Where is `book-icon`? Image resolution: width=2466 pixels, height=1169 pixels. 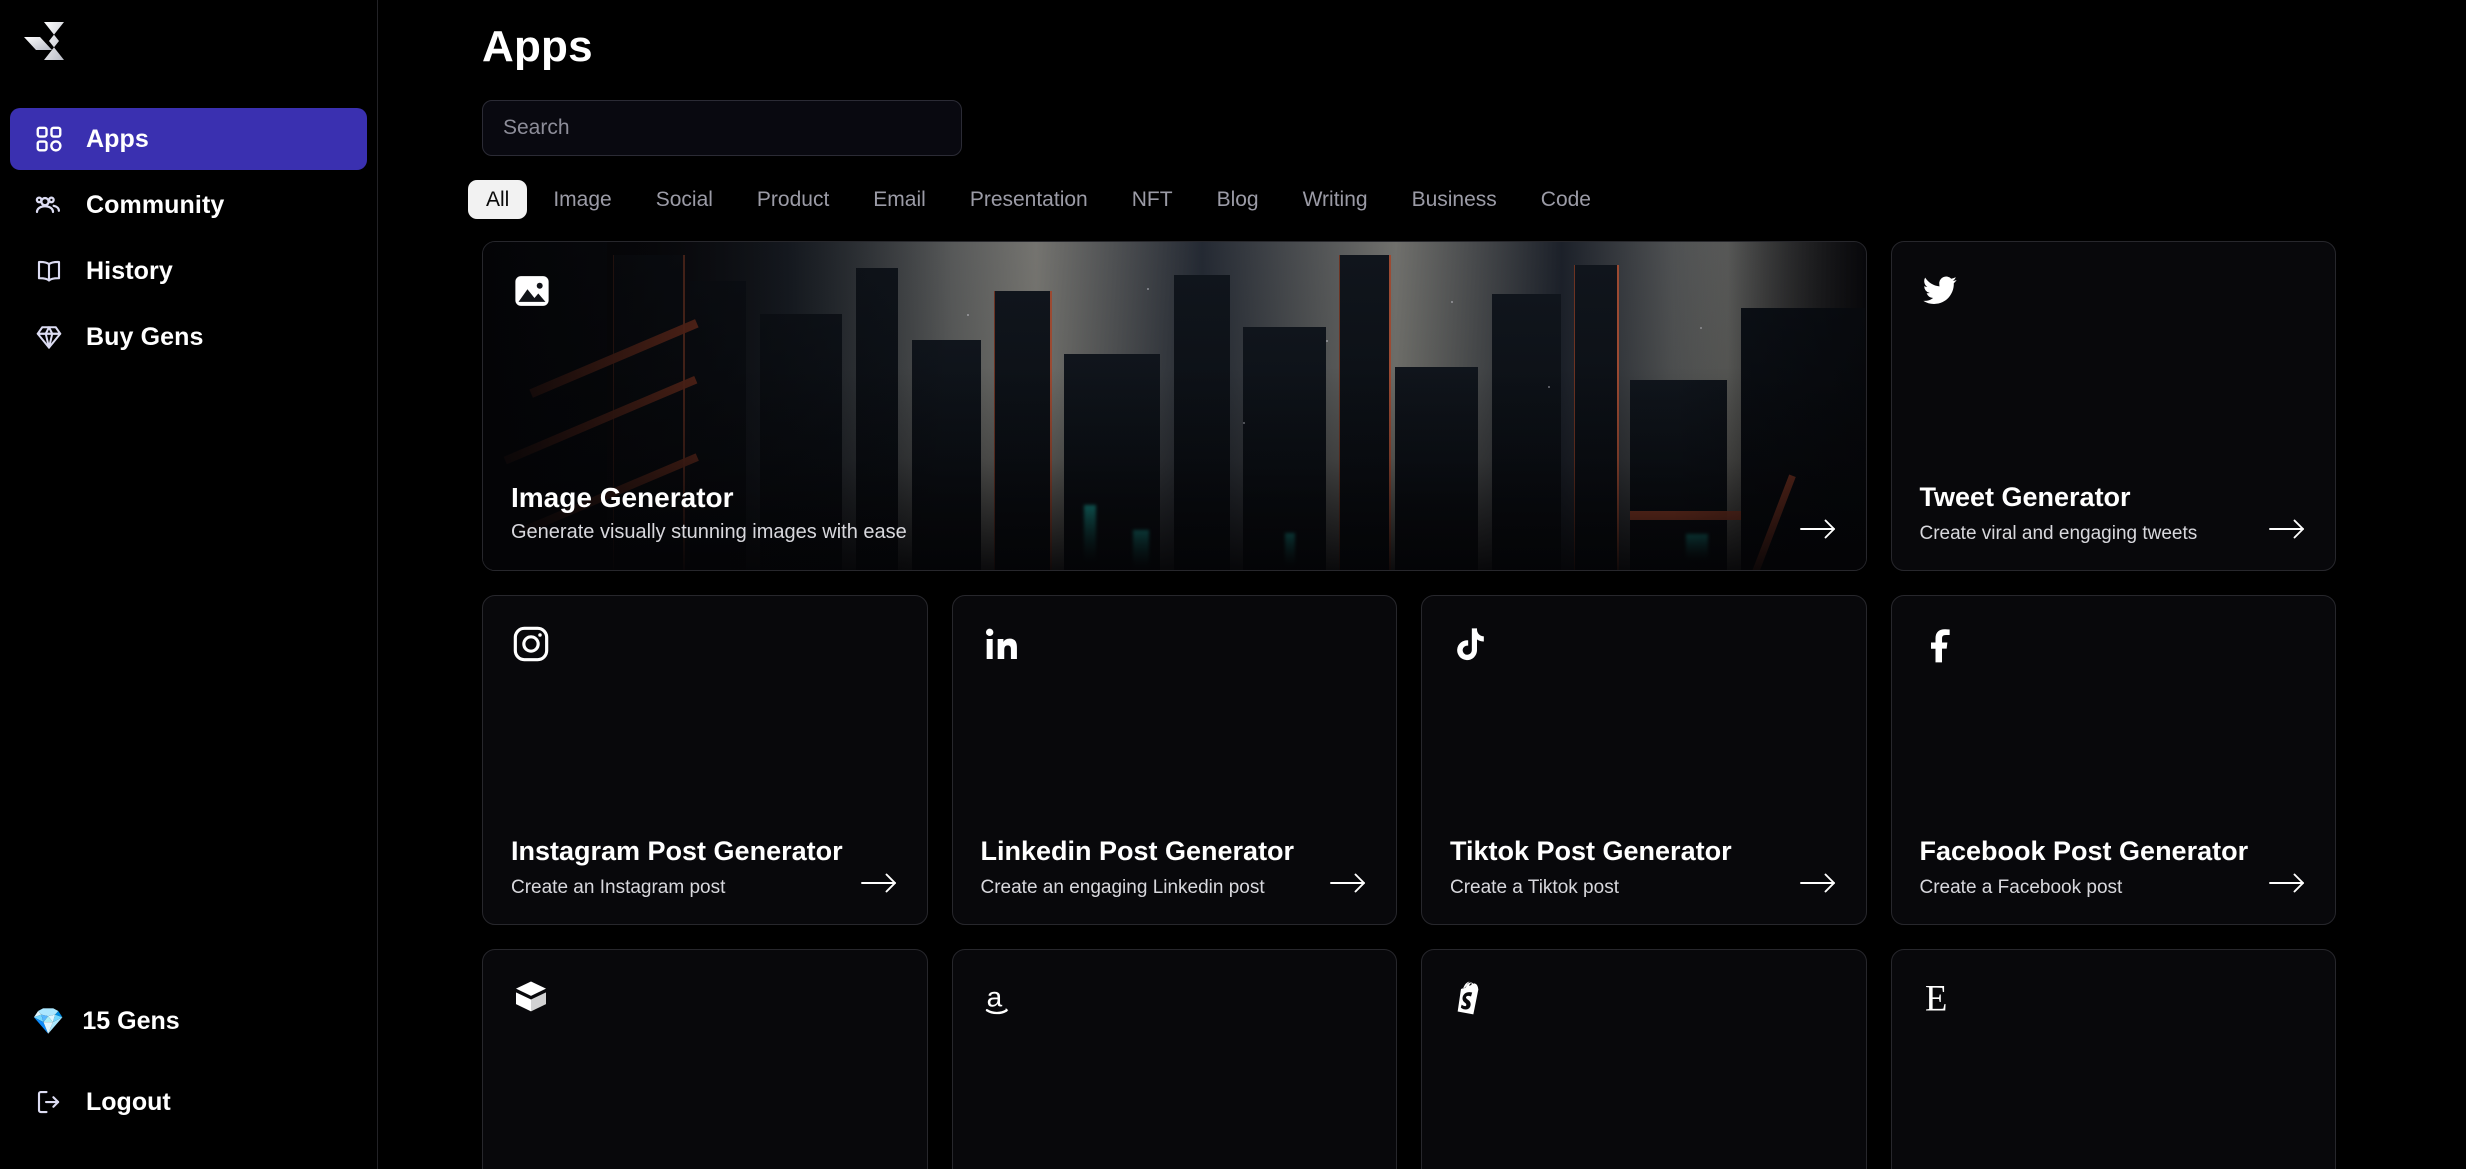
book-icon is located at coordinates (49, 271).